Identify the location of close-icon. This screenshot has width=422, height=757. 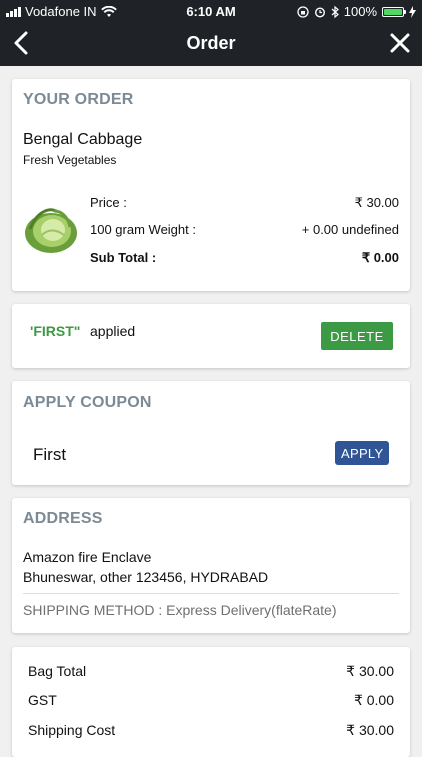
(400, 43).